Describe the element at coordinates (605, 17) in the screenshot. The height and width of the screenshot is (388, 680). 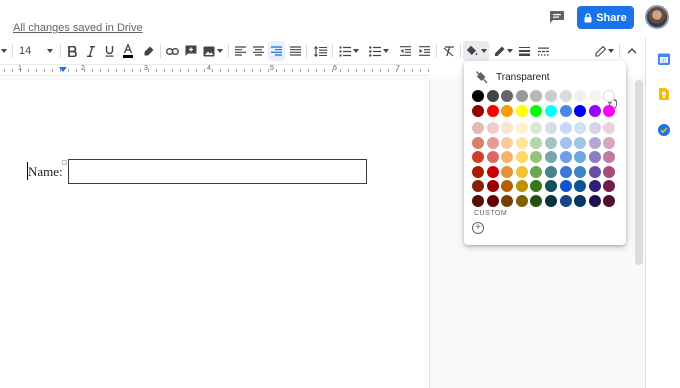
I see `share-button: Share` at that location.